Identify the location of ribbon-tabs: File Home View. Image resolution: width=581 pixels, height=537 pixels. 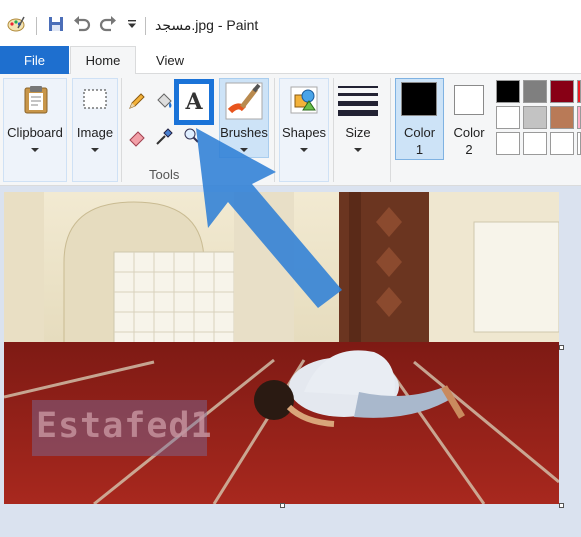
(290, 60).